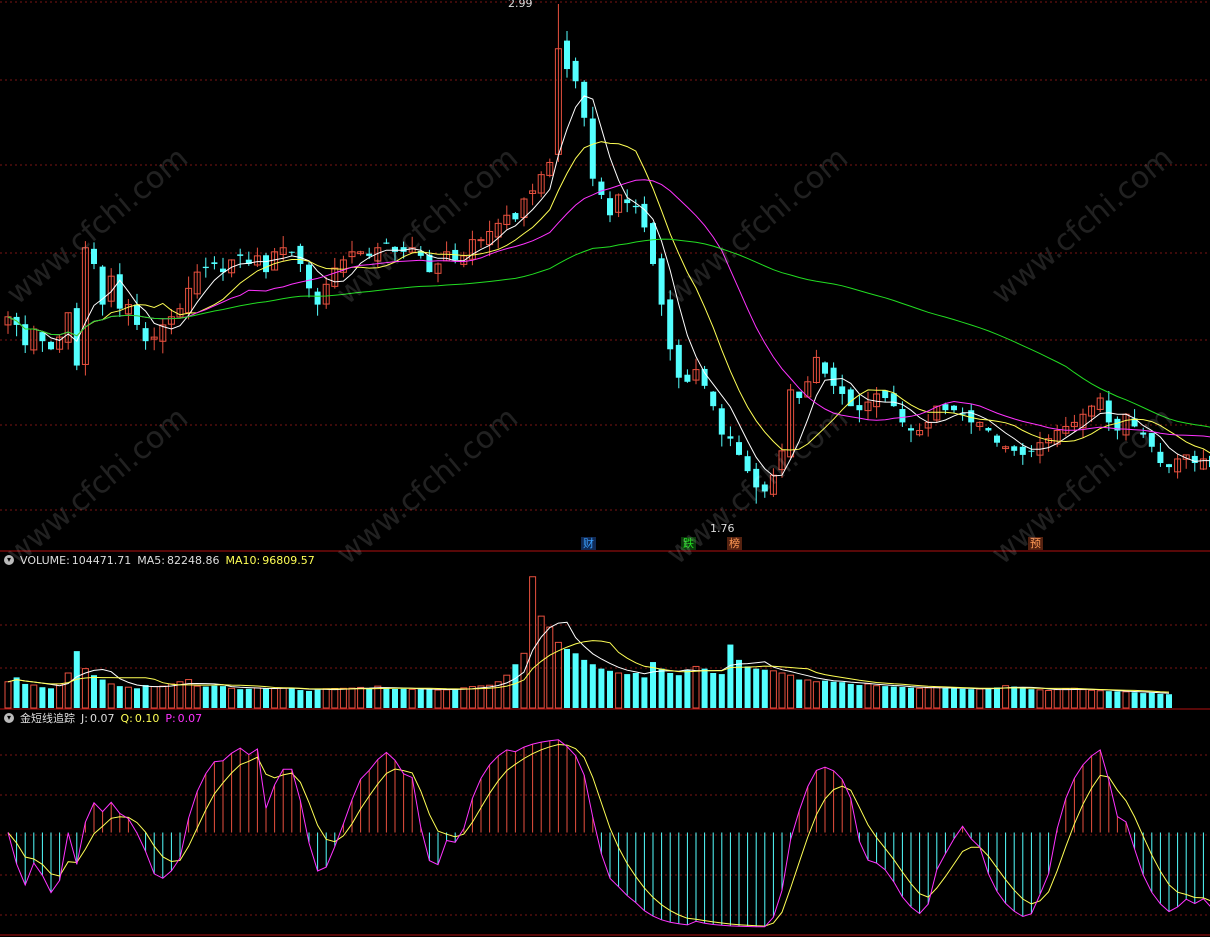  What do you see at coordinates (734, 543) in the screenshot?
I see `marker-ranking: 榜` at bounding box center [734, 543].